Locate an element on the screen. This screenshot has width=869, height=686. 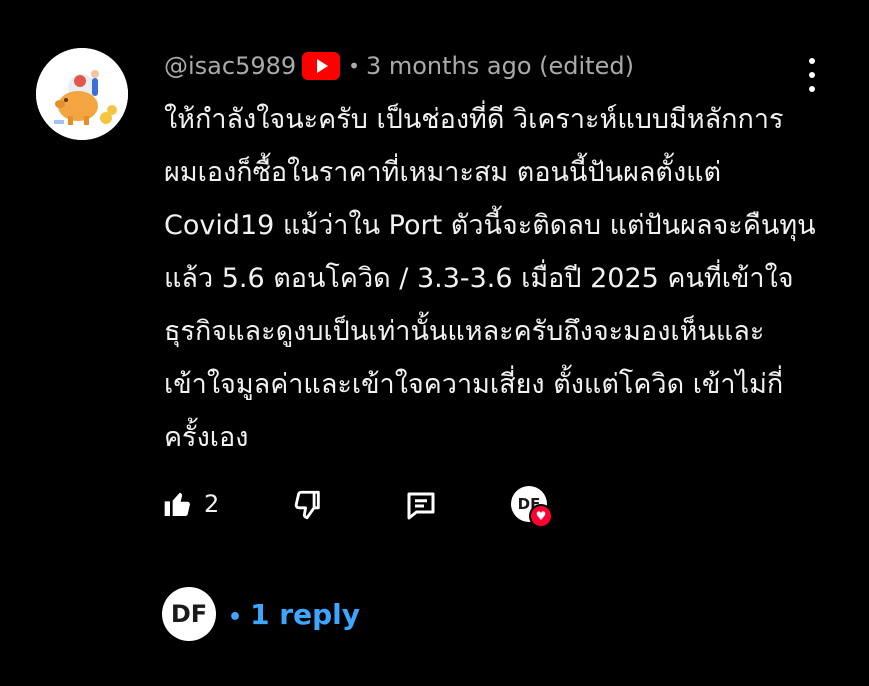
creator-heart-badge: DF ♥ is located at coordinates (532, 507).